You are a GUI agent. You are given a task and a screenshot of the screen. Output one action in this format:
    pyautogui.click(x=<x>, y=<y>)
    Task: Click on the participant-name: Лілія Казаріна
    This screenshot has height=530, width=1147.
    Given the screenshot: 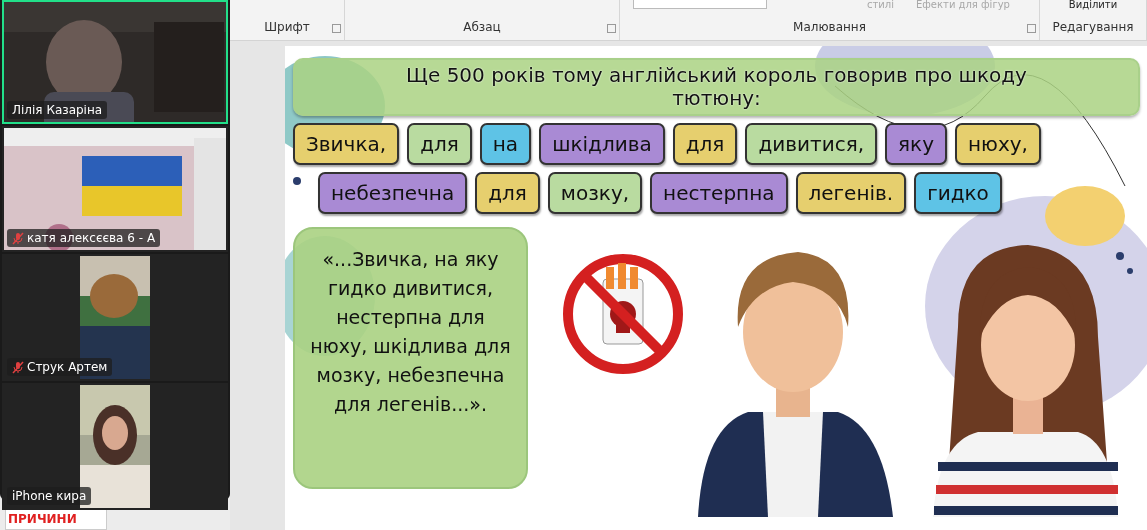 What is the action you would take?
    pyautogui.click(x=57, y=110)
    